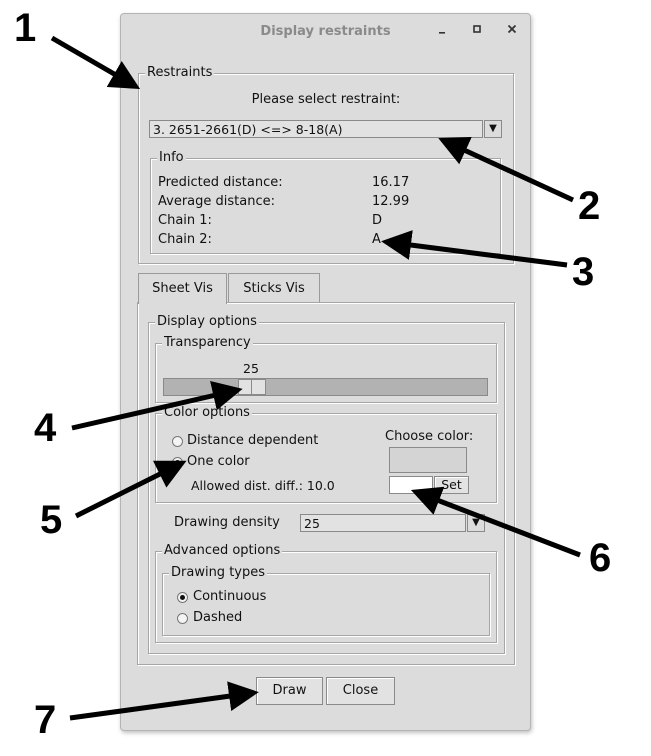 The width and height of the screenshot is (651, 756). Describe the element at coordinates (600, 558) in the screenshot. I see `callout-6: 6` at that location.